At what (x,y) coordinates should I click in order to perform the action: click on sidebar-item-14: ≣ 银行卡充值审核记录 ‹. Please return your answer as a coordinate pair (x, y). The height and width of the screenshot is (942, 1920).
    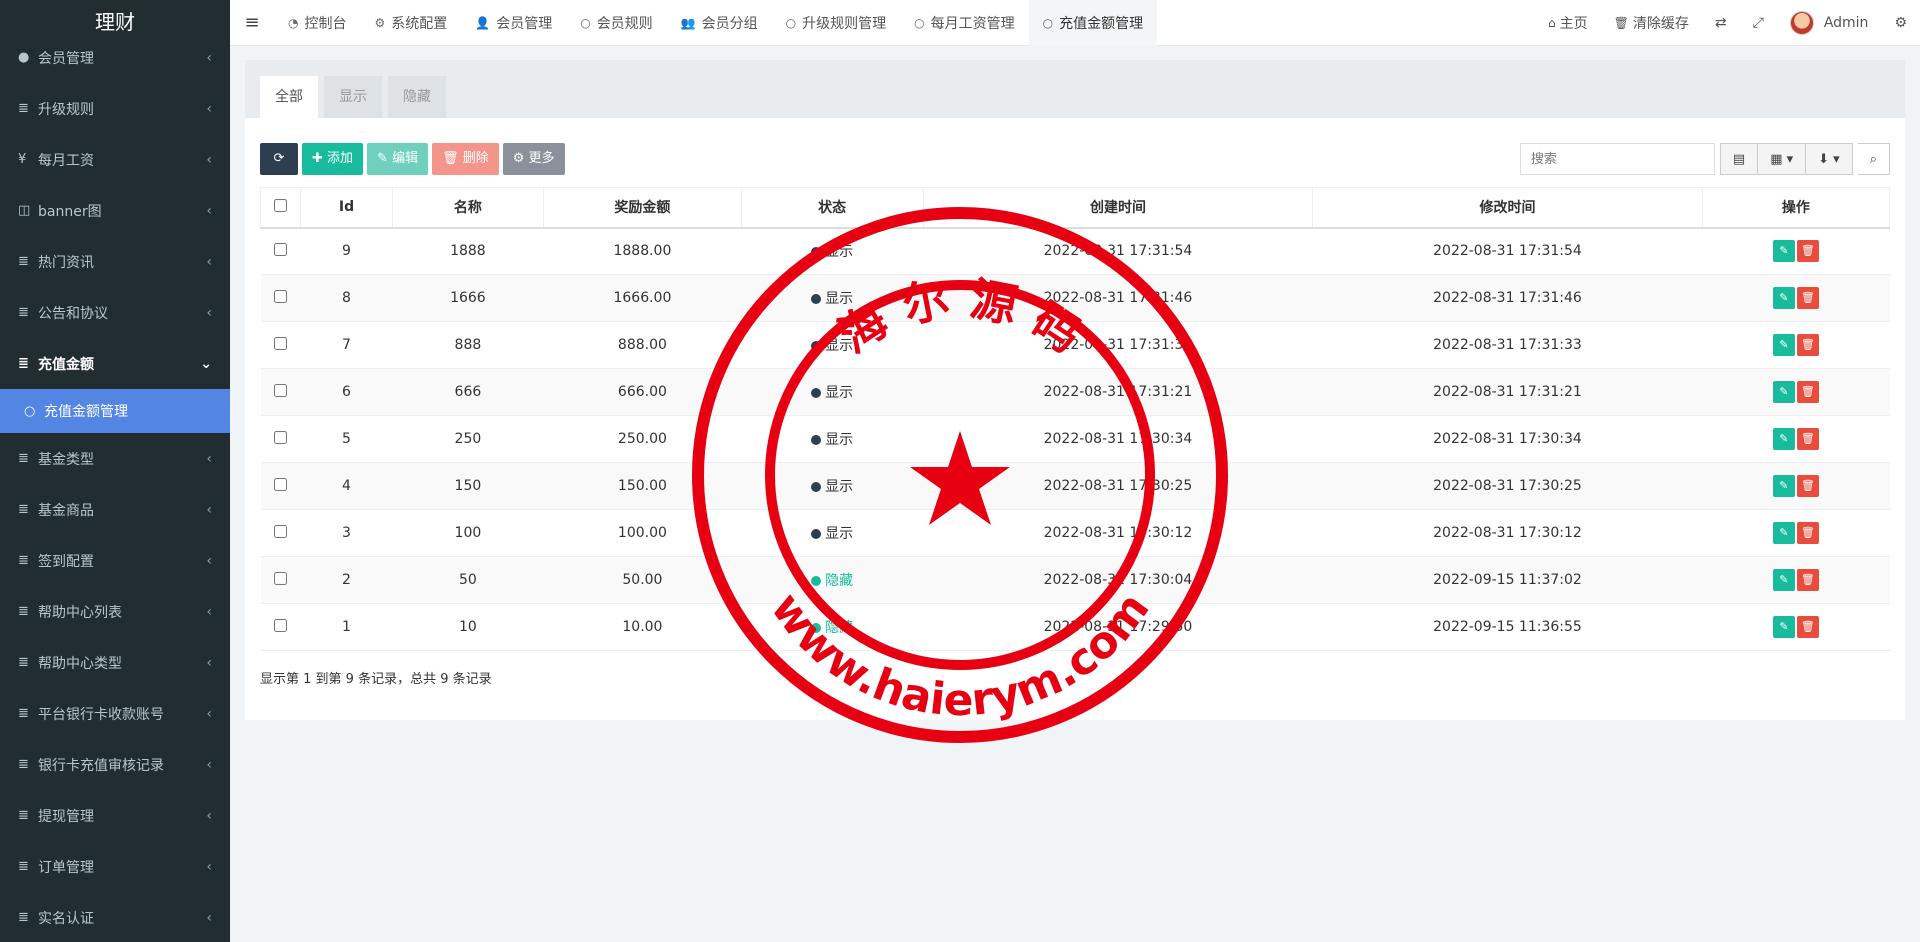
    Looking at the image, I should click on (115, 764).